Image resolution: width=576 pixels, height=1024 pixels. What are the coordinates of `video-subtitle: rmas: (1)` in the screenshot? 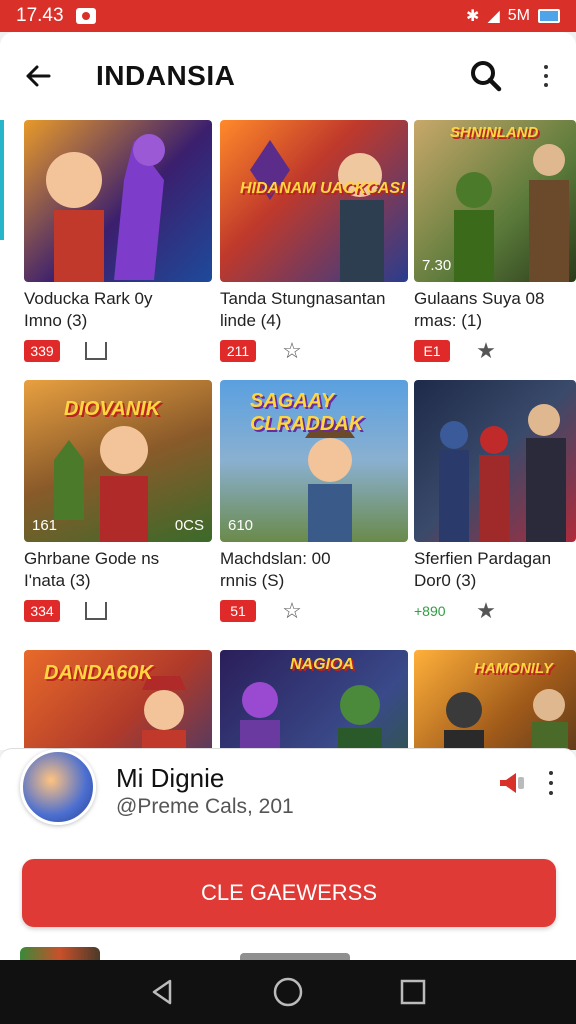 It's located at (448, 320).